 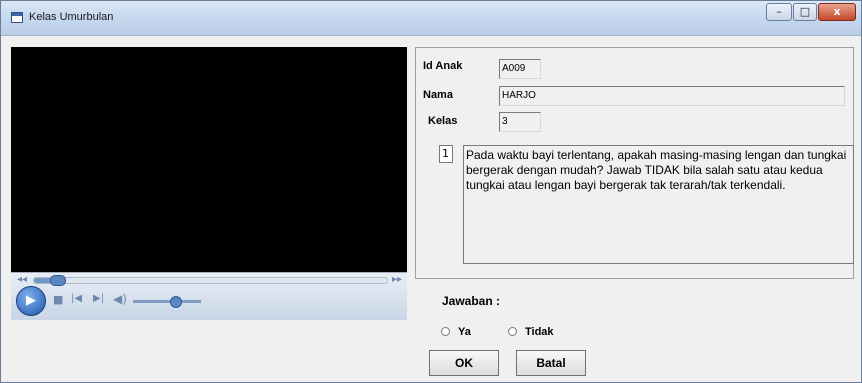 What do you see at coordinates (443, 66) in the screenshot?
I see `id-anak-label: Id Anak` at bounding box center [443, 66].